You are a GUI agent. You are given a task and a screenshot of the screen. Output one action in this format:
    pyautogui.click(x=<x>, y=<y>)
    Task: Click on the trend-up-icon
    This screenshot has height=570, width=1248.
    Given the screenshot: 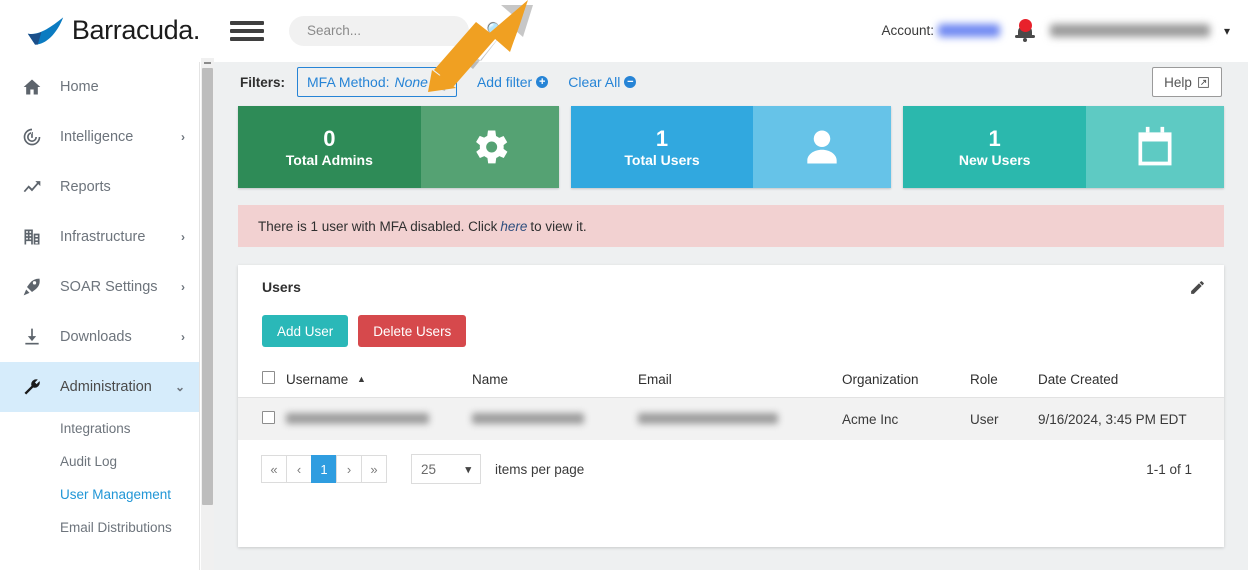 What is the action you would take?
    pyautogui.click(x=37, y=187)
    